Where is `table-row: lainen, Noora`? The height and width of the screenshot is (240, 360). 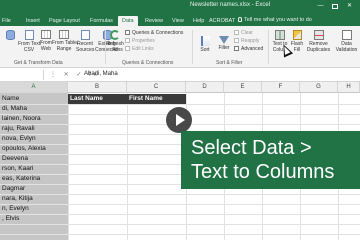
table-row: lainen, Noora is located at coordinates (21, 119).